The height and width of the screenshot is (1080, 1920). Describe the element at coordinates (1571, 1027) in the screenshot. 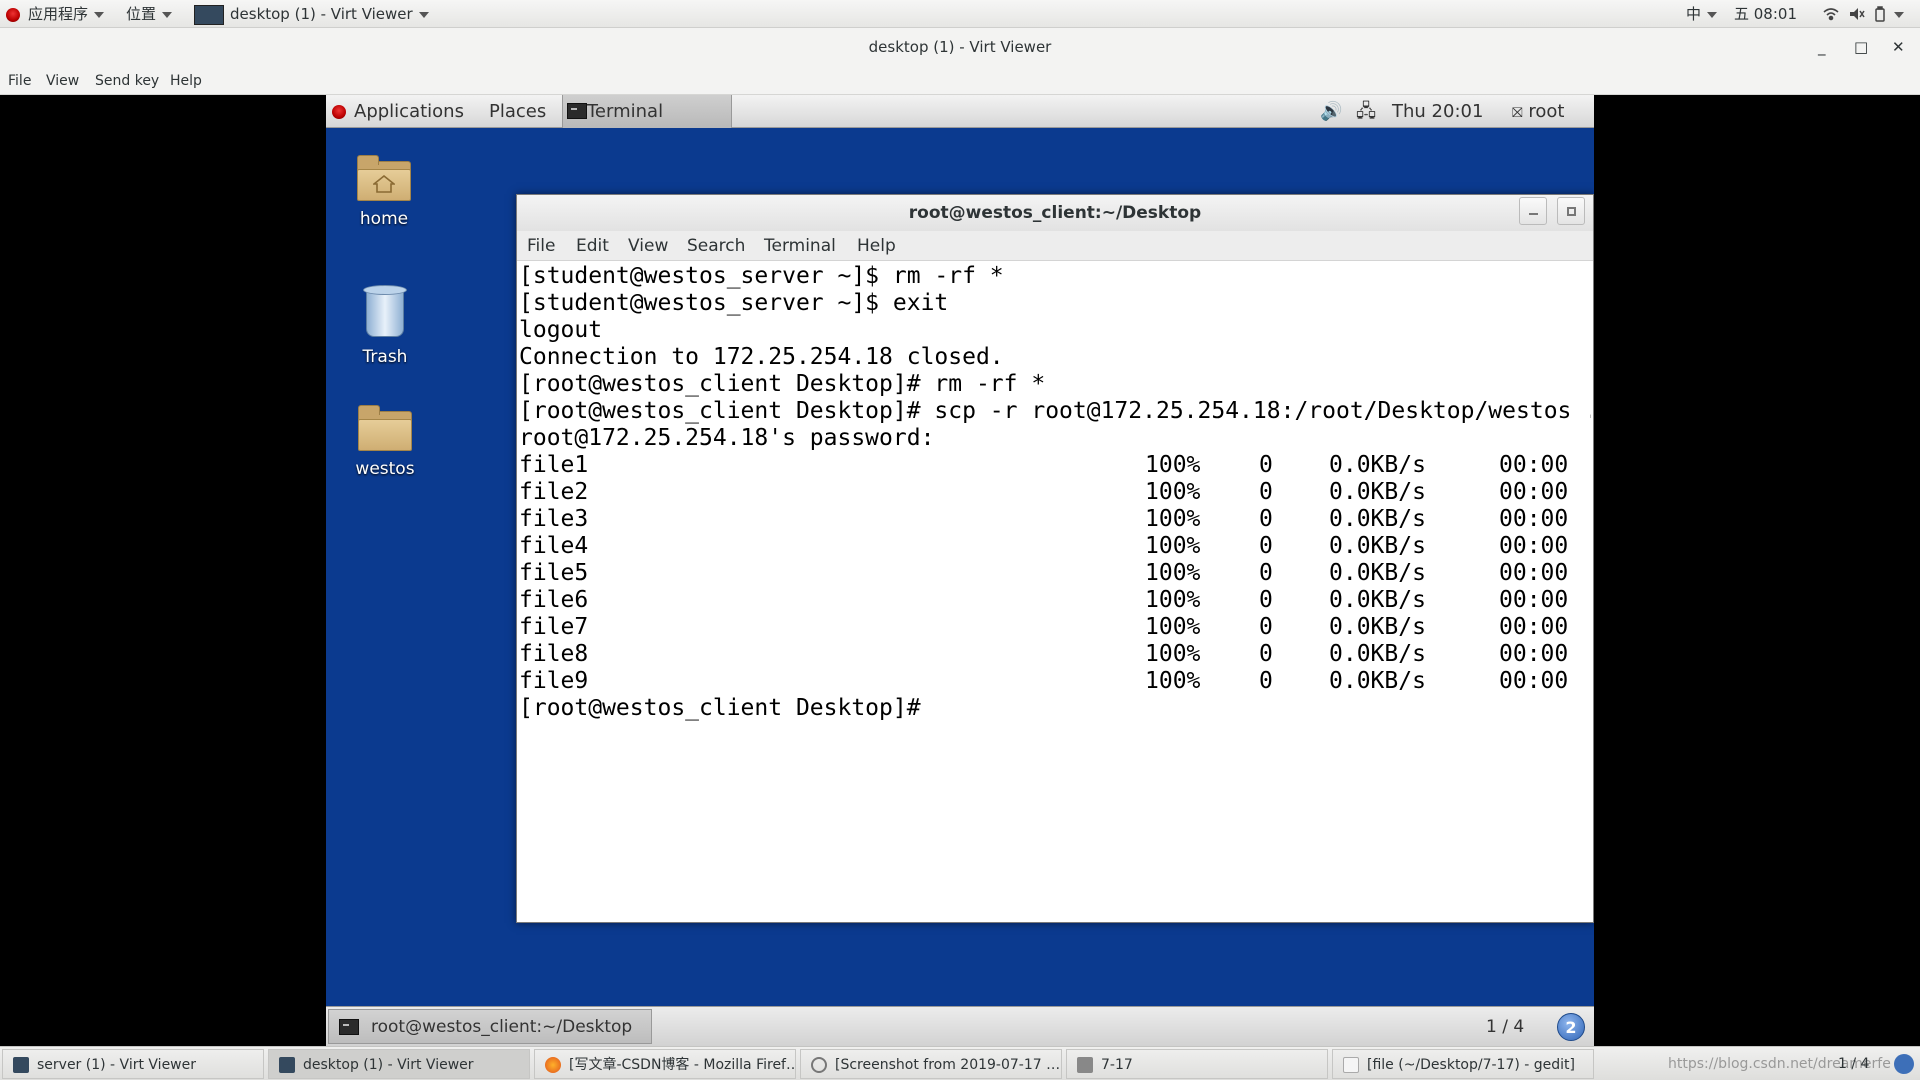

I see `help-badge-icon: 2` at that location.